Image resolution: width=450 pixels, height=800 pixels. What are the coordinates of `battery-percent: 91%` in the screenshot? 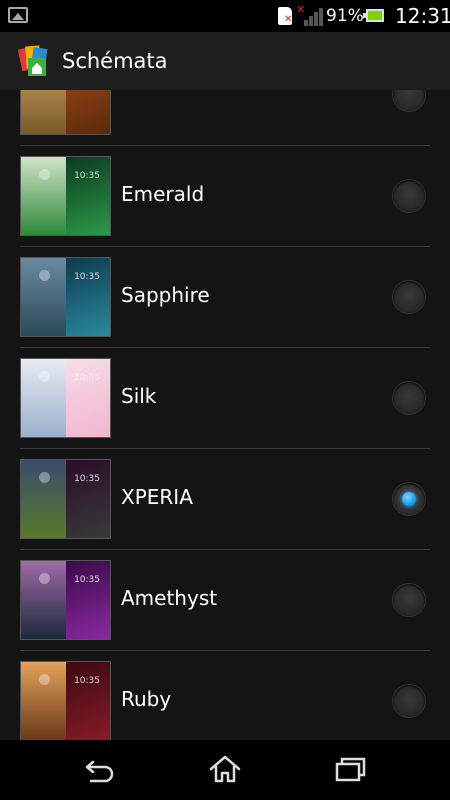 It's located at (345, 16).